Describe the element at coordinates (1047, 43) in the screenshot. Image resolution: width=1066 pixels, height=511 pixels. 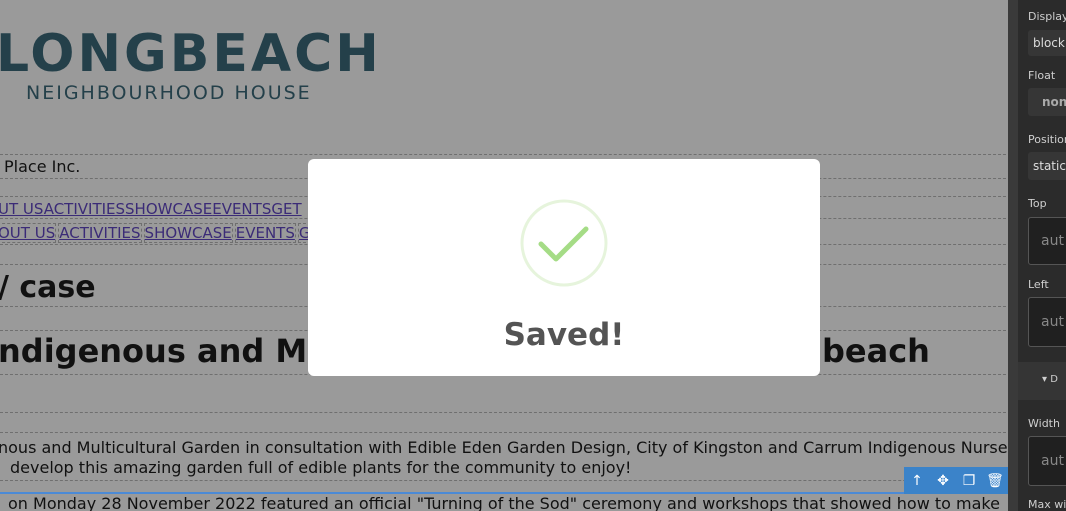
I see `display-select: block` at that location.